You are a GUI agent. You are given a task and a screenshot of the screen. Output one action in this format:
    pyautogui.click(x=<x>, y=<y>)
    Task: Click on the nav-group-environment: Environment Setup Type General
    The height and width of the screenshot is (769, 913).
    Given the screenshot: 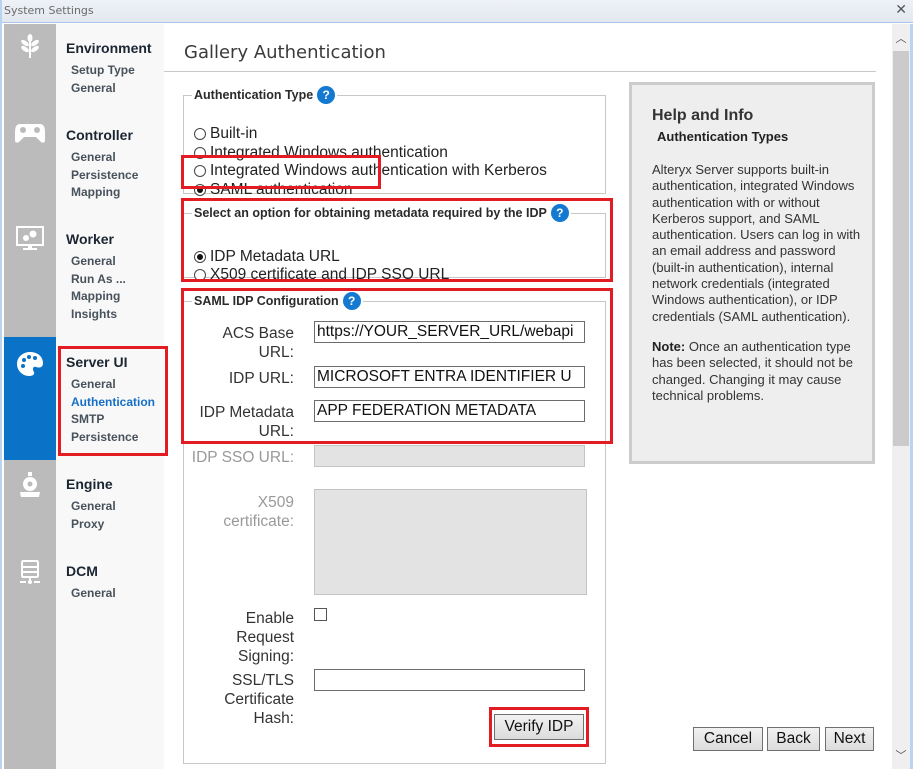 What is the action you would take?
    pyautogui.click(x=109, y=68)
    